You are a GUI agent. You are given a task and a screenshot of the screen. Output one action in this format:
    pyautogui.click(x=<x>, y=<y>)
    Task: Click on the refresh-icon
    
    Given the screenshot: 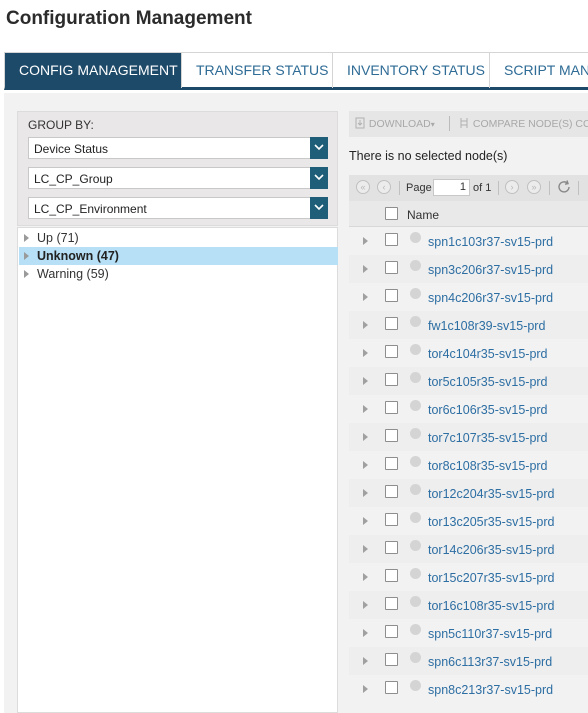 What is the action you would take?
    pyautogui.click(x=564, y=189)
    